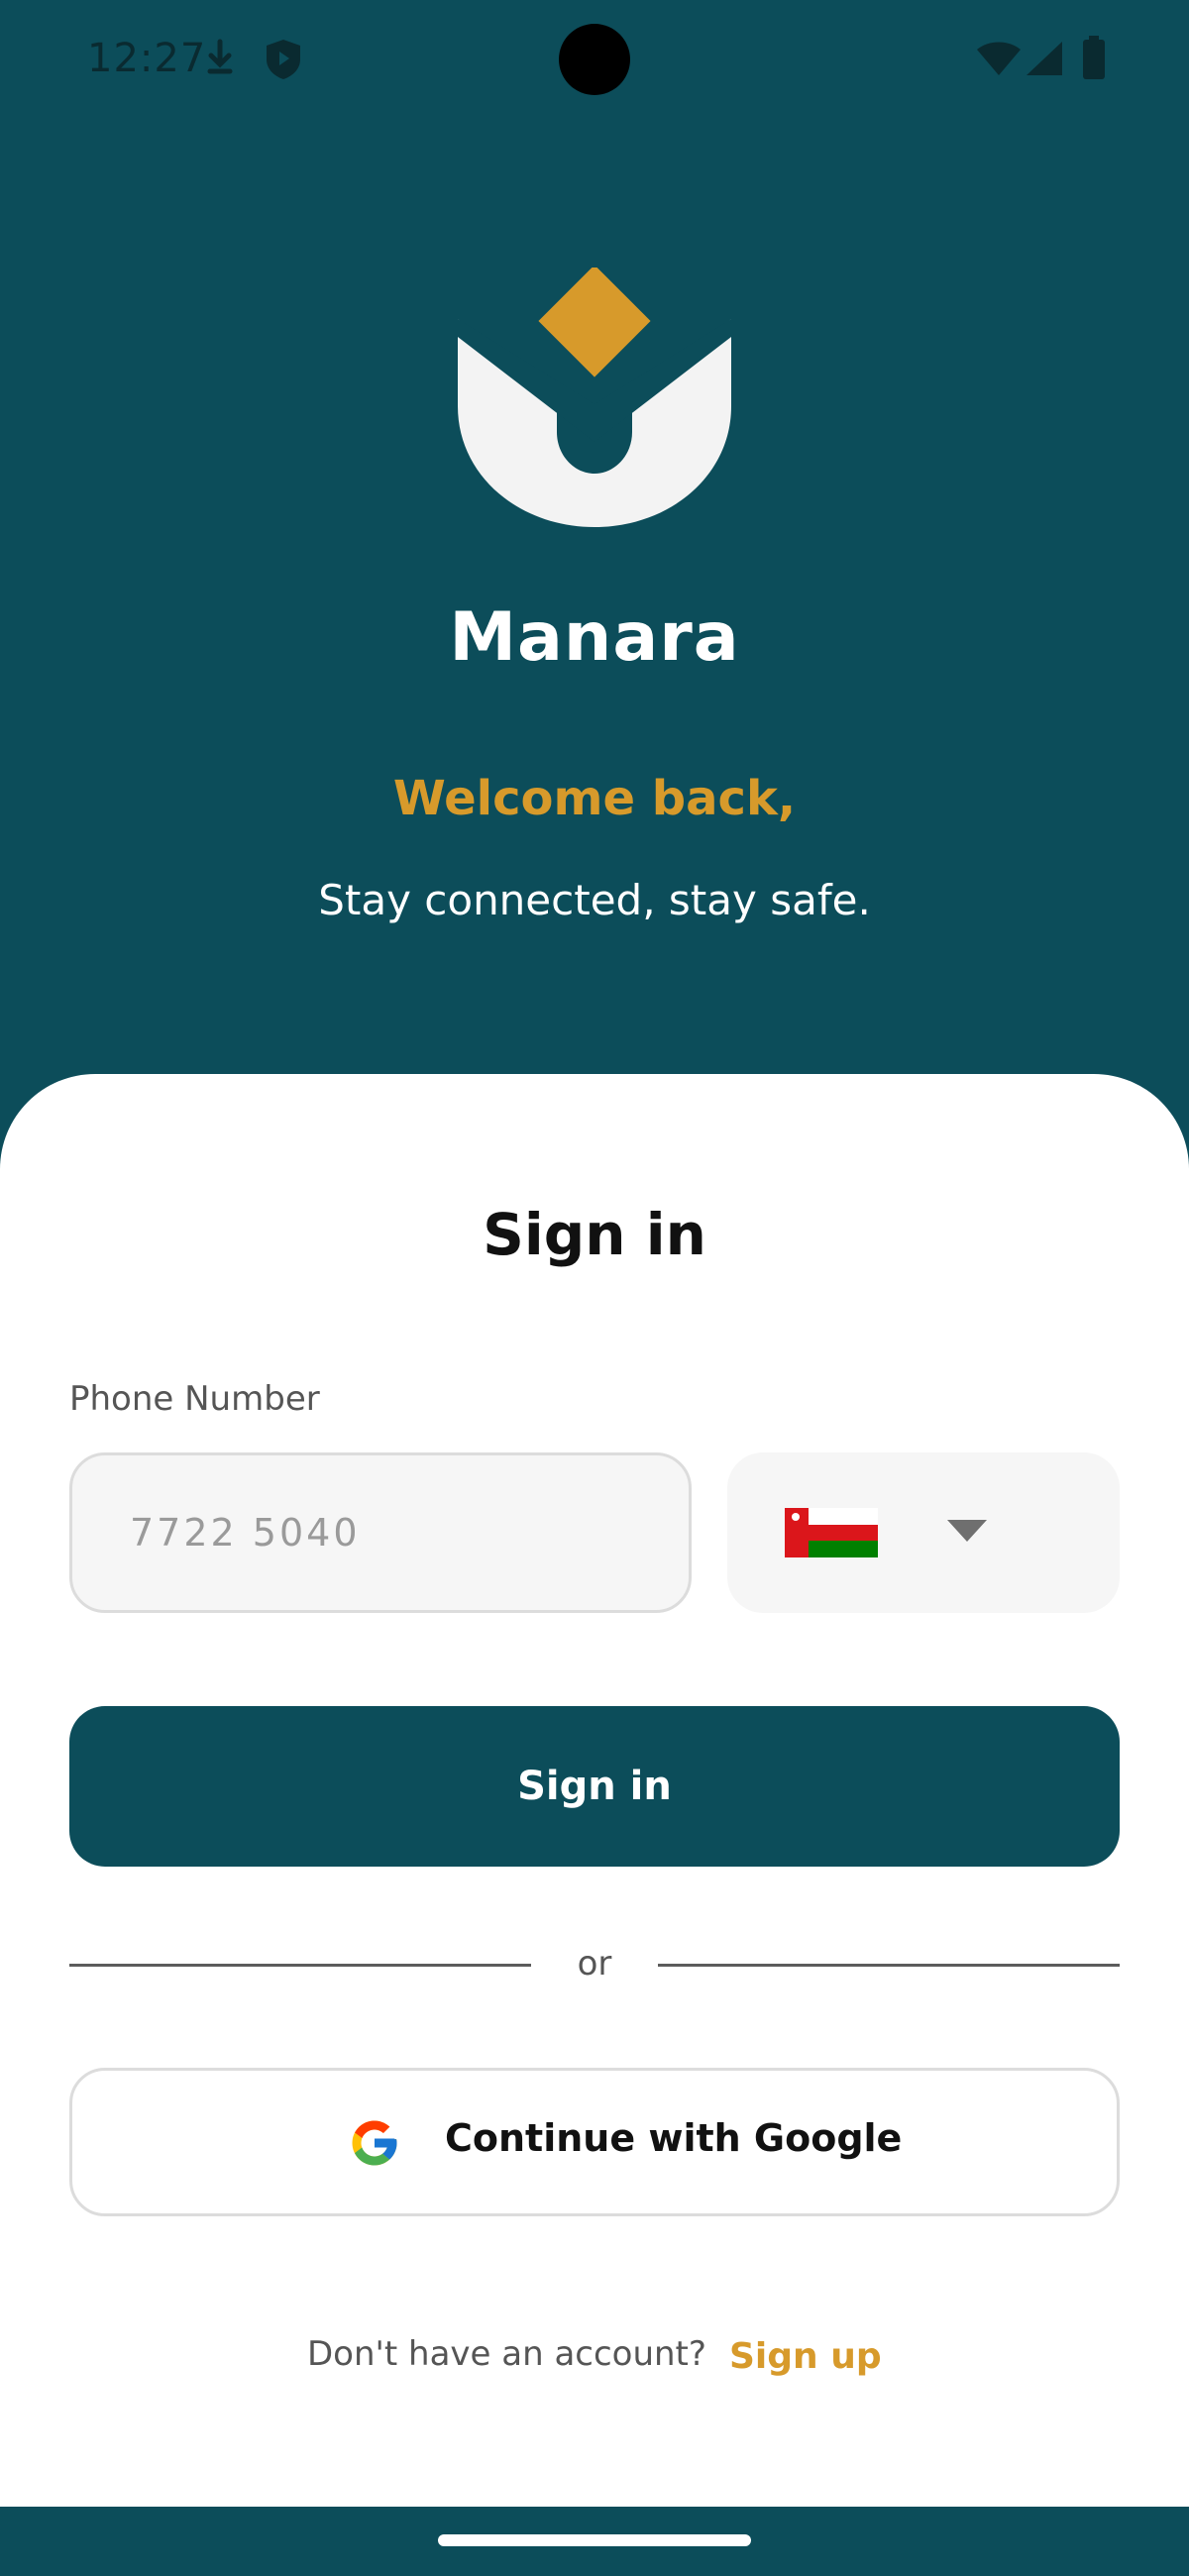 The width and height of the screenshot is (1189, 2576). Describe the element at coordinates (594, 900) in the screenshot. I see `tagline: Stay connected, stay safe.` at that location.